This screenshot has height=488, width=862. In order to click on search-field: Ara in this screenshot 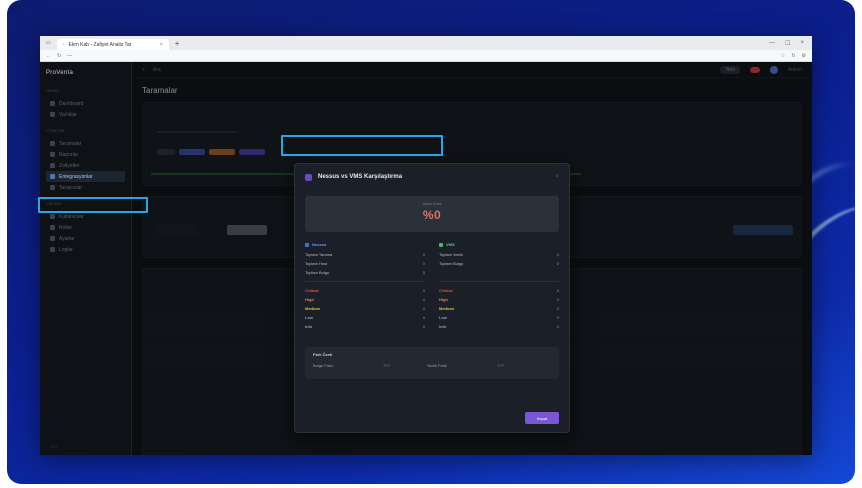, I will do `click(157, 70)`.